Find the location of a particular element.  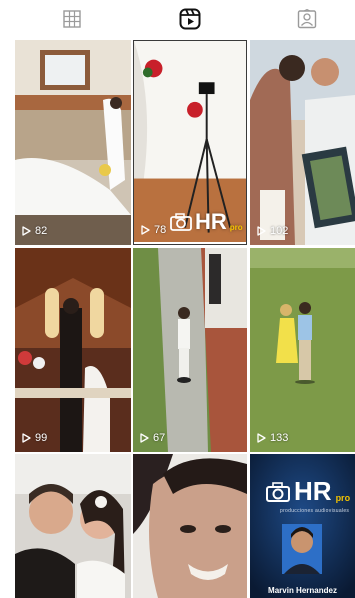

watermark-text: HR is located at coordinates (211, 221).